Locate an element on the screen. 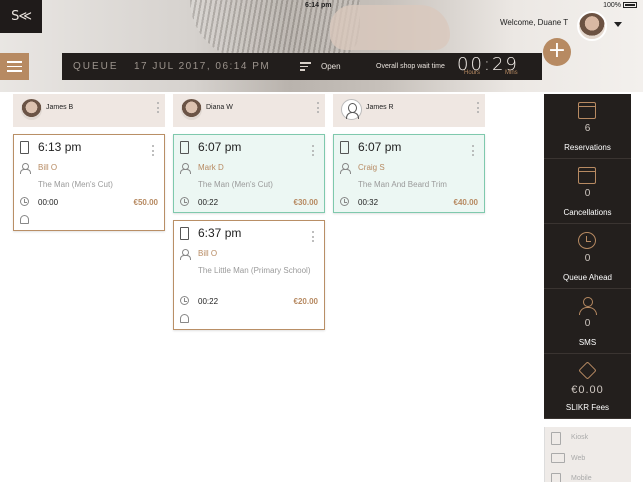 Image resolution: width=643 pixels, height=482 pixels. welcome-text: Welcome, Duane T is located at coordinates (534, 22).